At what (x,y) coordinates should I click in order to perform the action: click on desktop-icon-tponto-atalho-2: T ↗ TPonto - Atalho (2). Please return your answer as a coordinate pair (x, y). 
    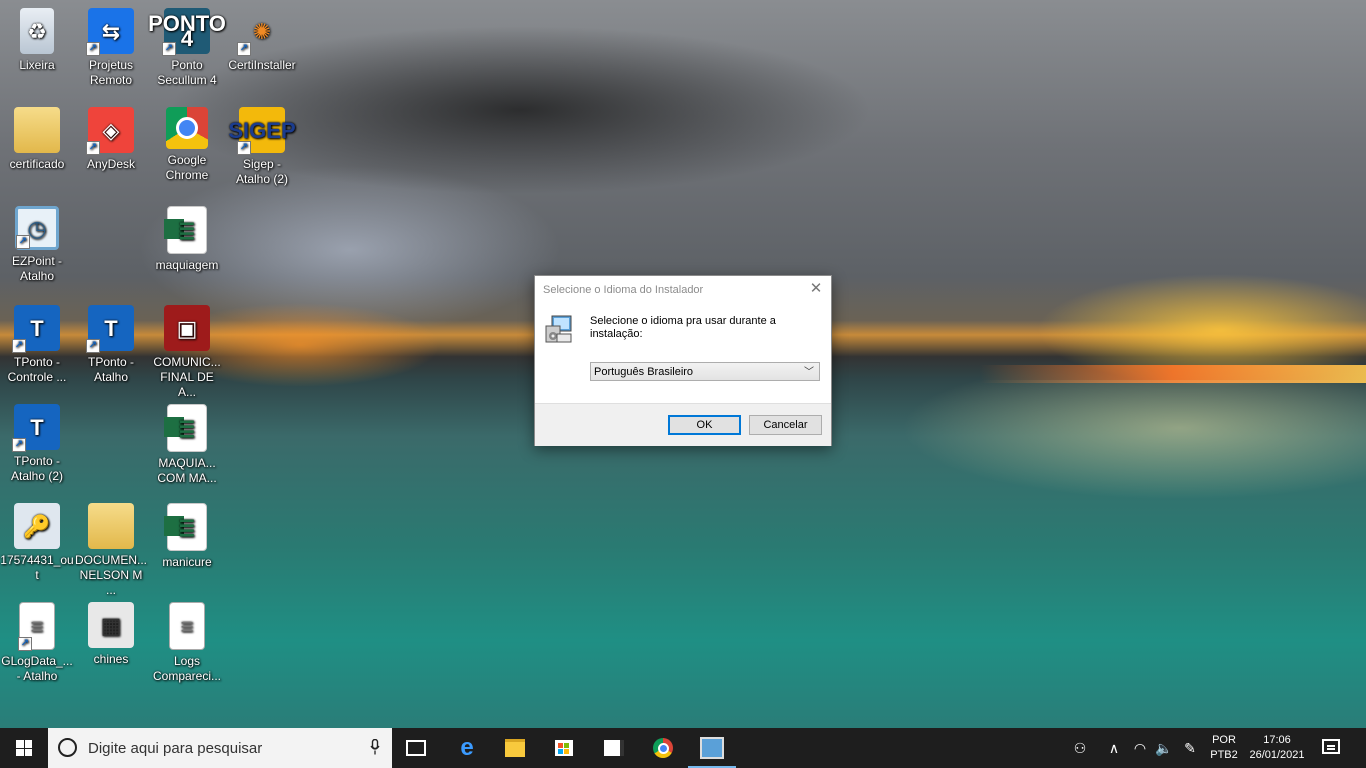
    Looking at the image, I should click on (37, 444).